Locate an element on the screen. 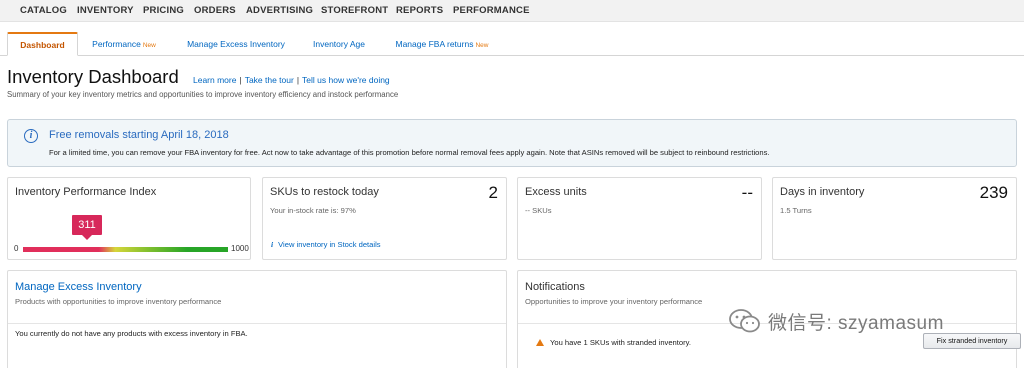 This screenshot has height=368, width=1024. nav-performance: PERFORMANCE is located at coordinates (491, 10).